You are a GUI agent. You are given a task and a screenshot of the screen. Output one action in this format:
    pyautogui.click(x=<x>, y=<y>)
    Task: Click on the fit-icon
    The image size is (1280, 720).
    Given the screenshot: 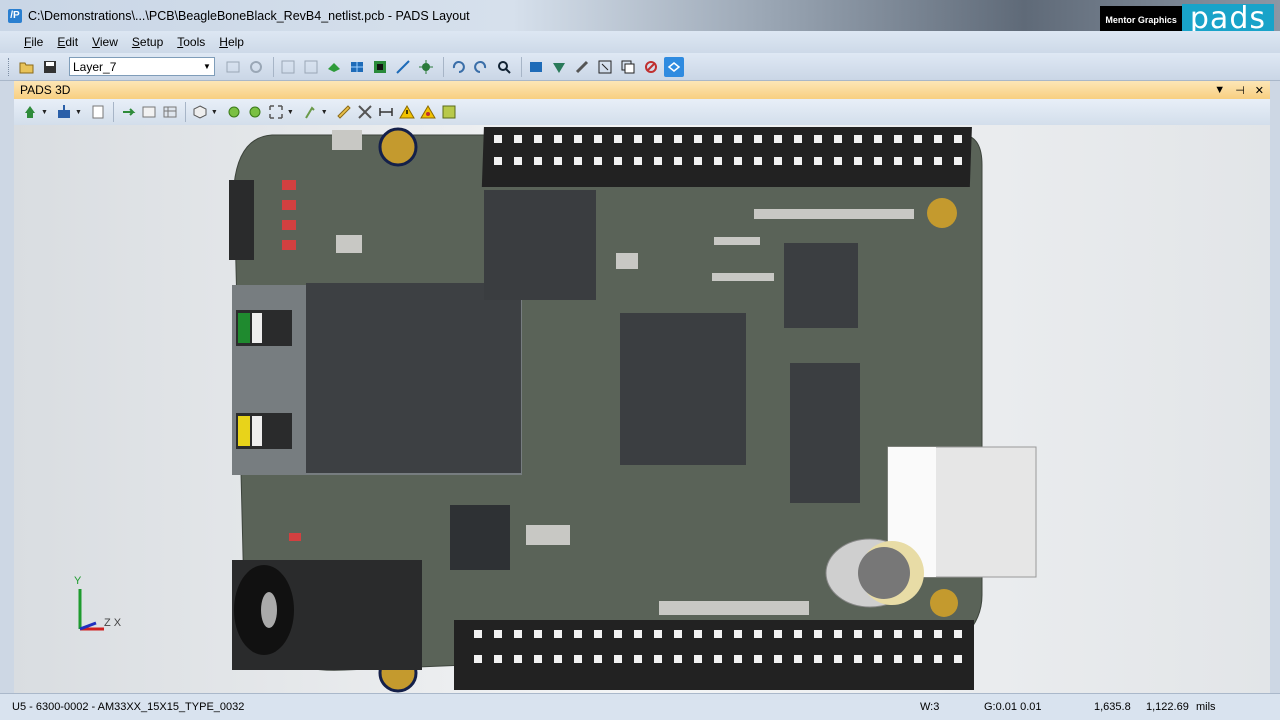 What is the action you would take?
    pyautogui.click(x=276, y=112)
    